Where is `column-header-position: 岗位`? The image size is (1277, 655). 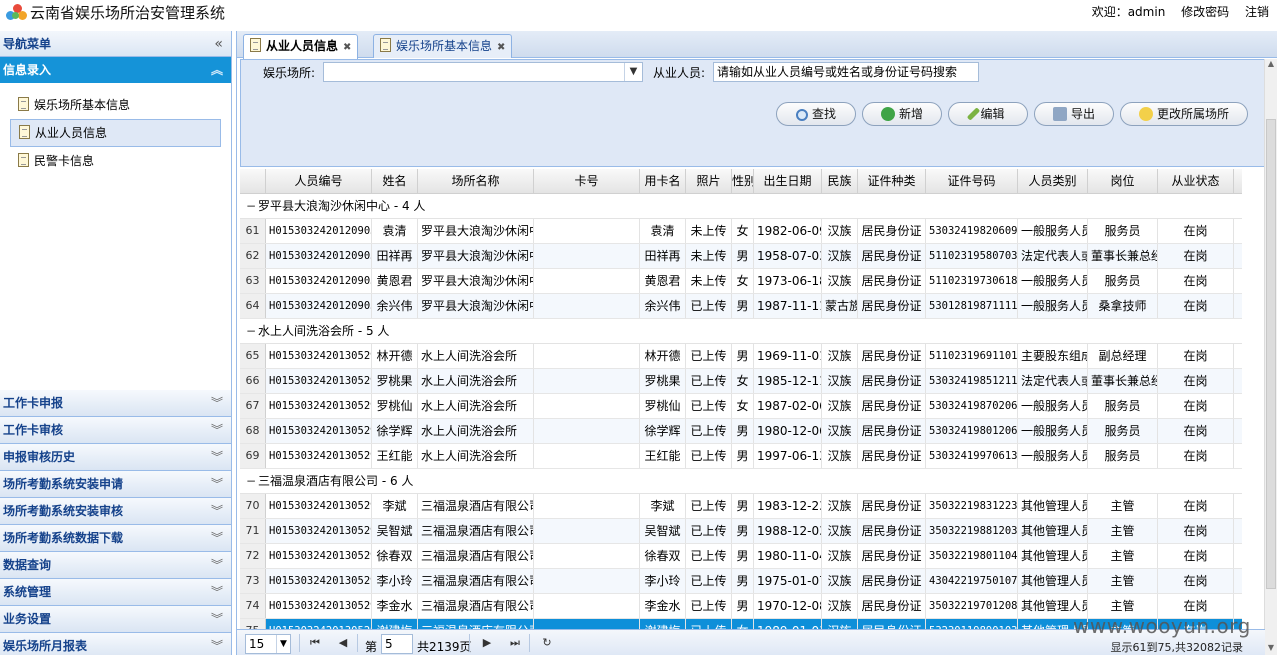 column-header-position: 岗位 is located at coordinates (1123, 181).